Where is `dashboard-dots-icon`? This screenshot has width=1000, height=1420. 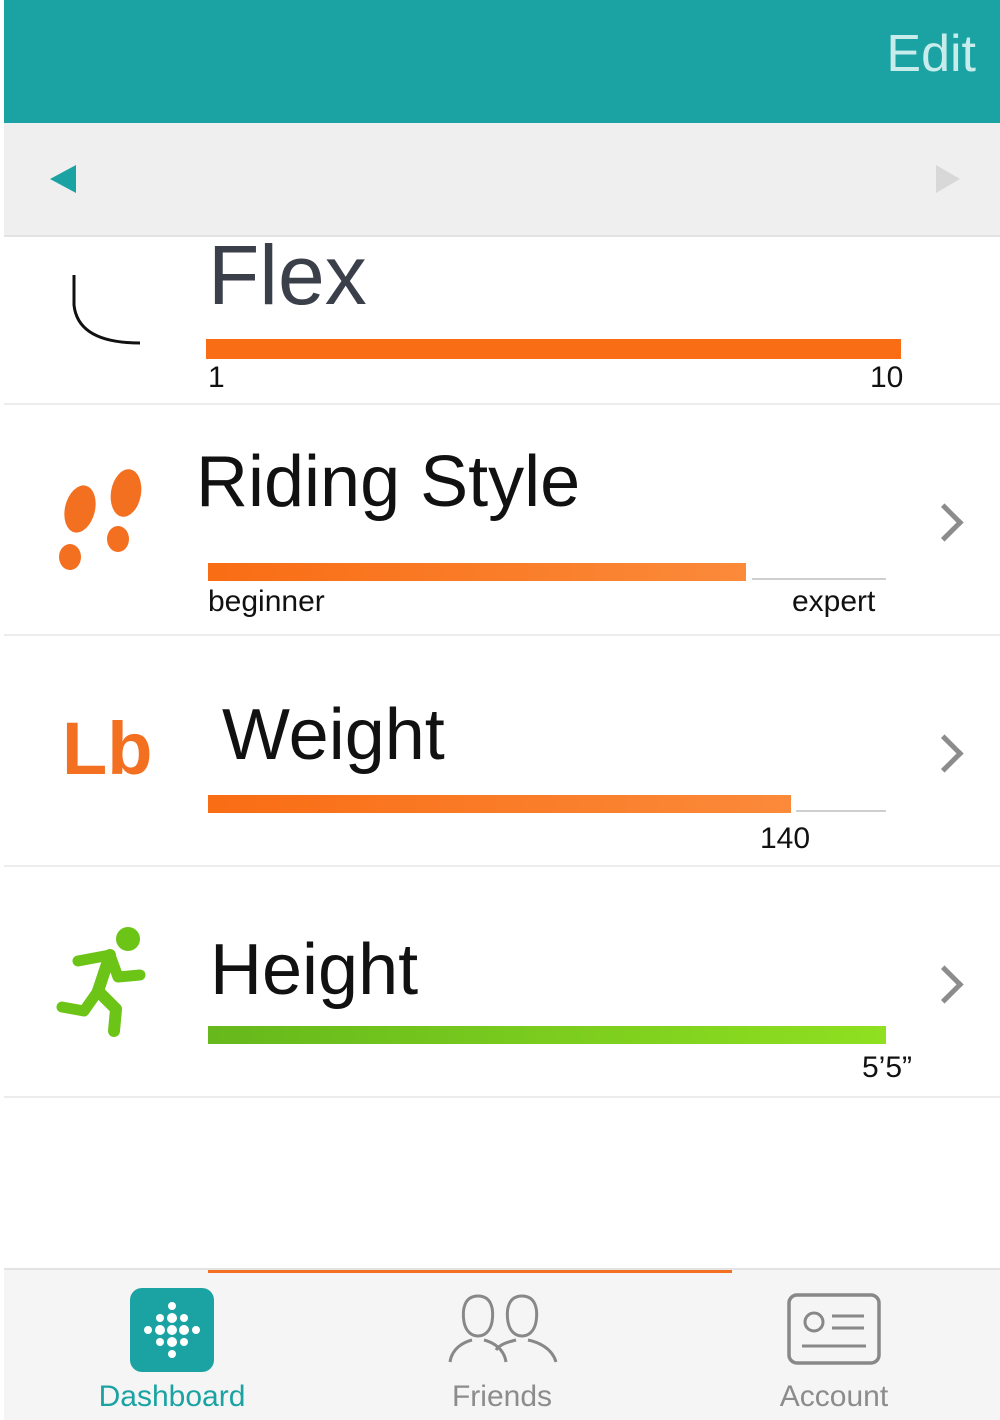 dashboard-dots-icon is located at coordinates (172, 1330).